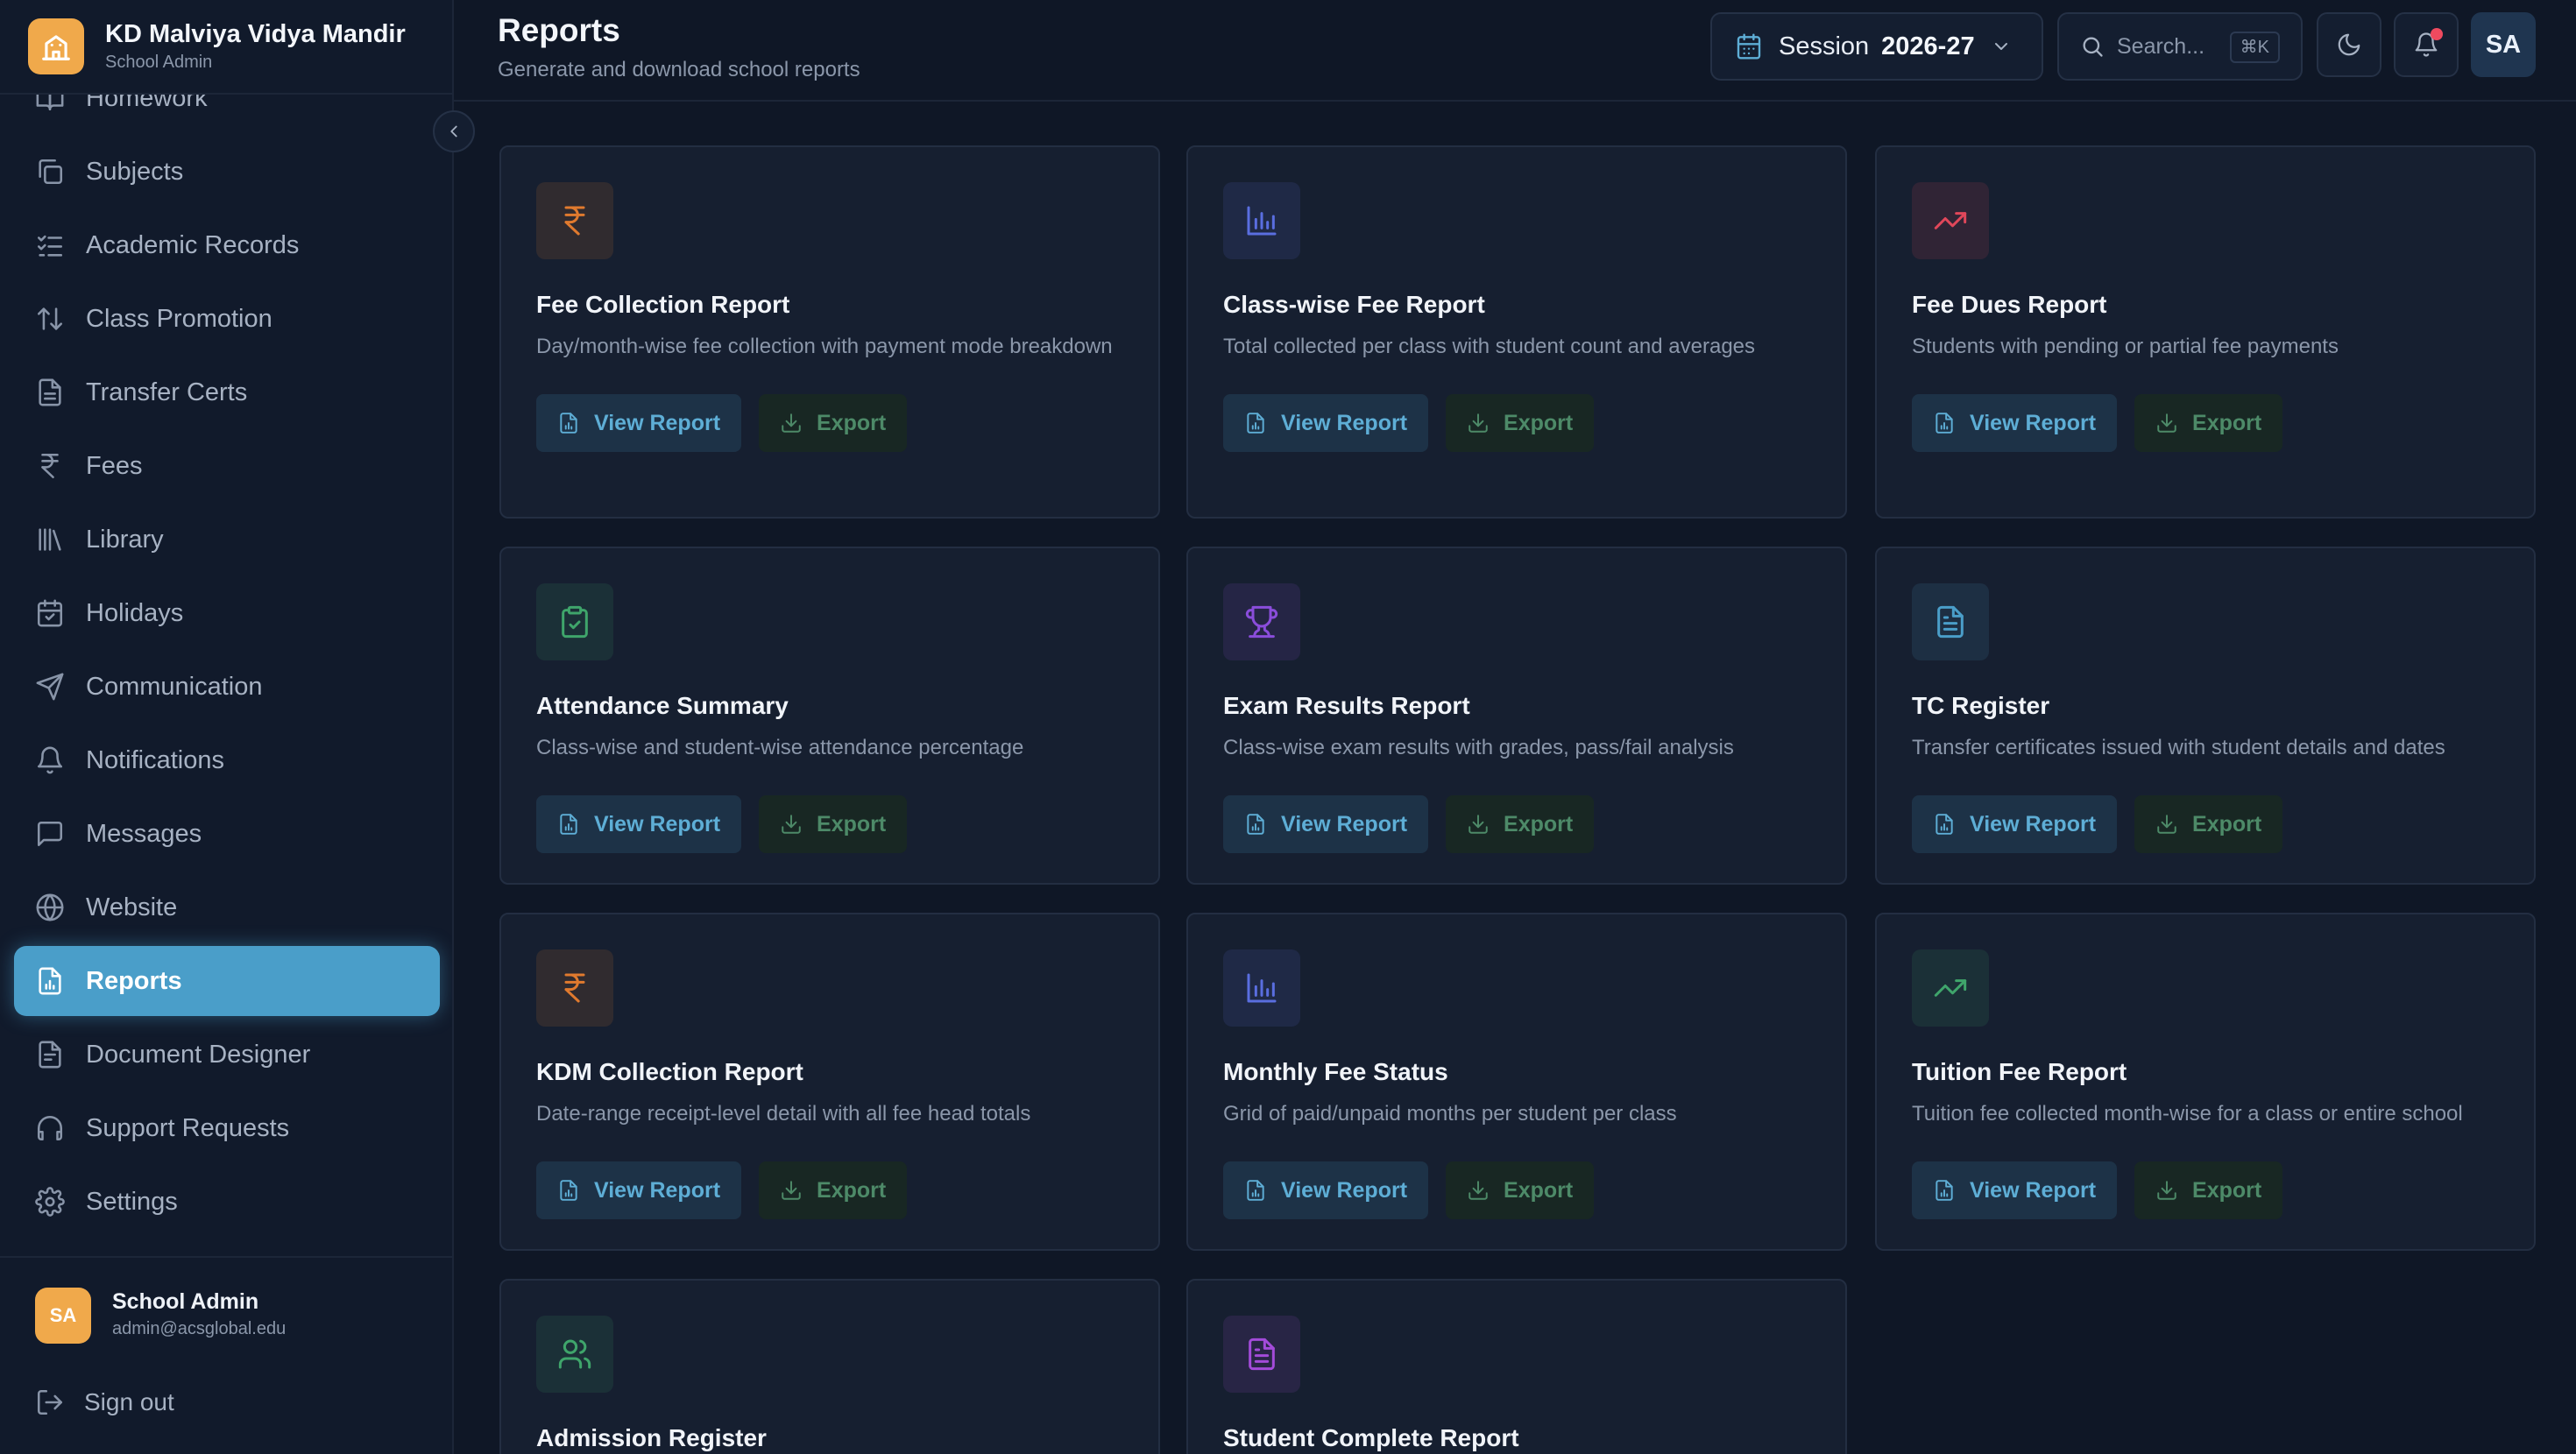 This screenshot has width=2576, height=1454. I want to click on sidebar-item-academic-records: Academic Records, so click(227, 245).